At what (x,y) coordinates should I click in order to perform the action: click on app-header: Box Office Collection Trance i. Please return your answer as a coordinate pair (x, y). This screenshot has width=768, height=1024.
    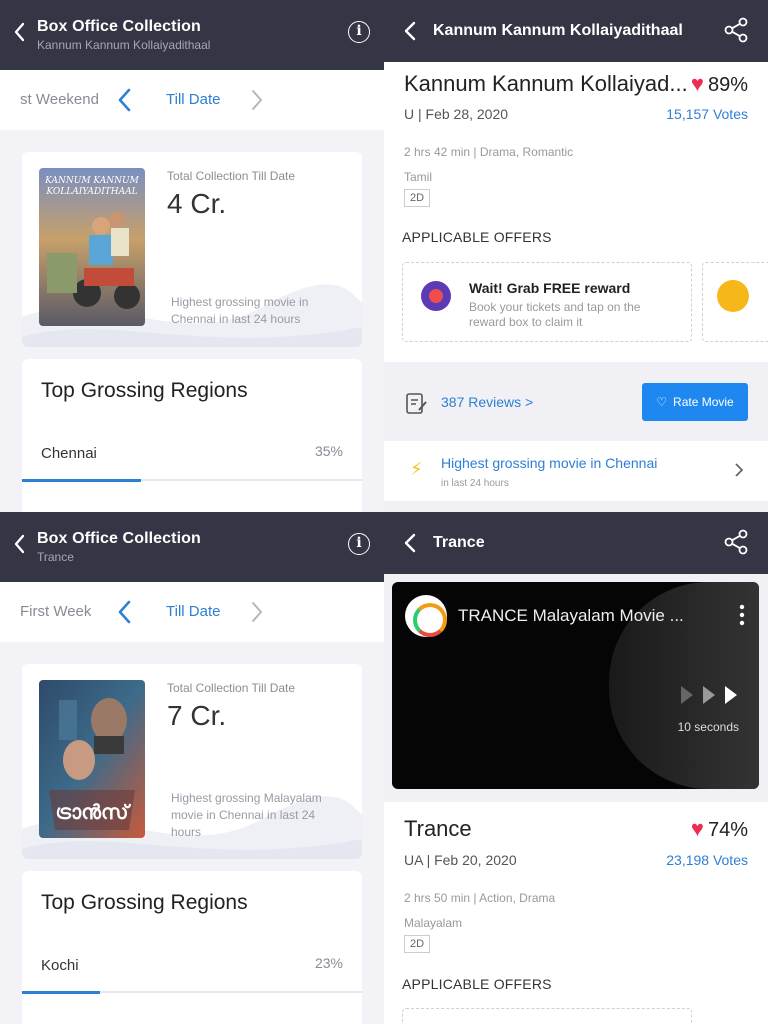
    Looking at the image, I should click on (192, 547).